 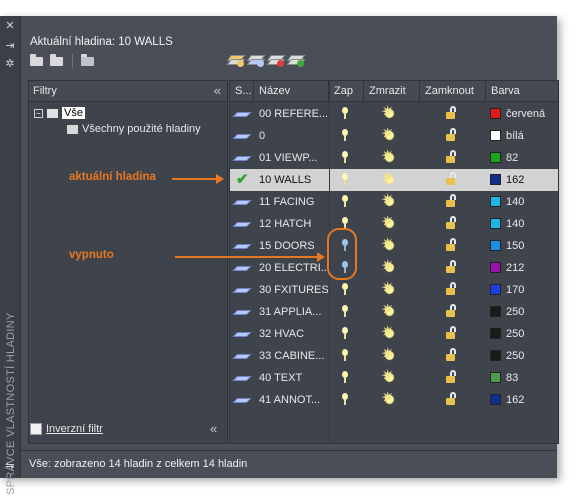 I want to click on layer-row: 31 APPLIA... 250, so click(x=394, y=311).